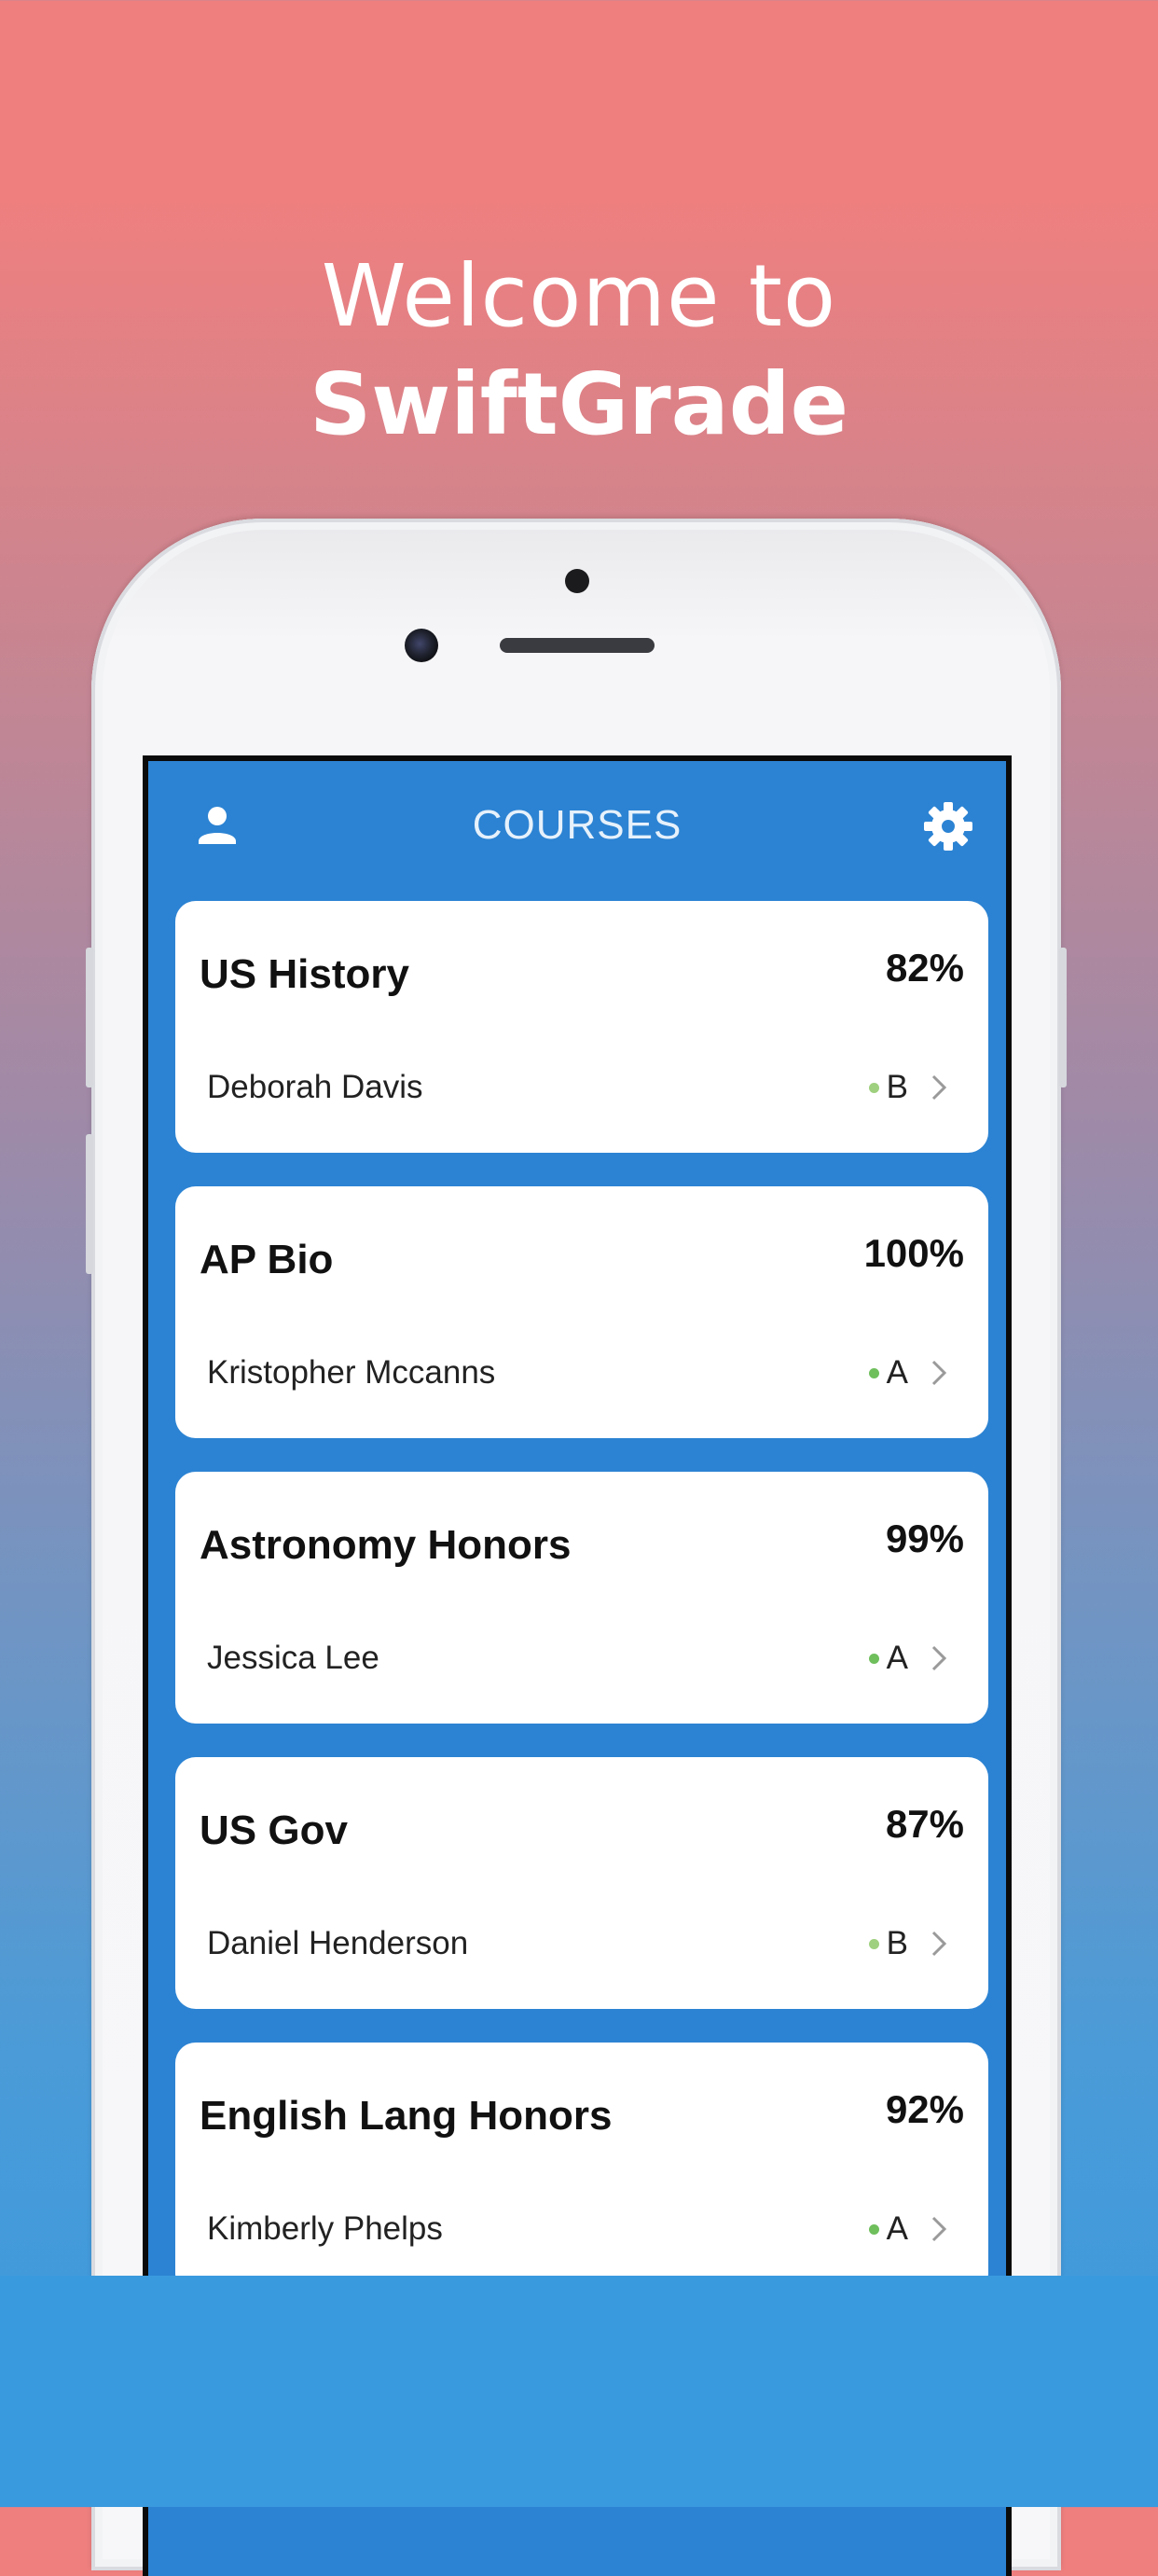 The height and width of the screenshot is (2576, 1158). I want to click on teacher-name: Deborah Davis, so click(315, 1087).